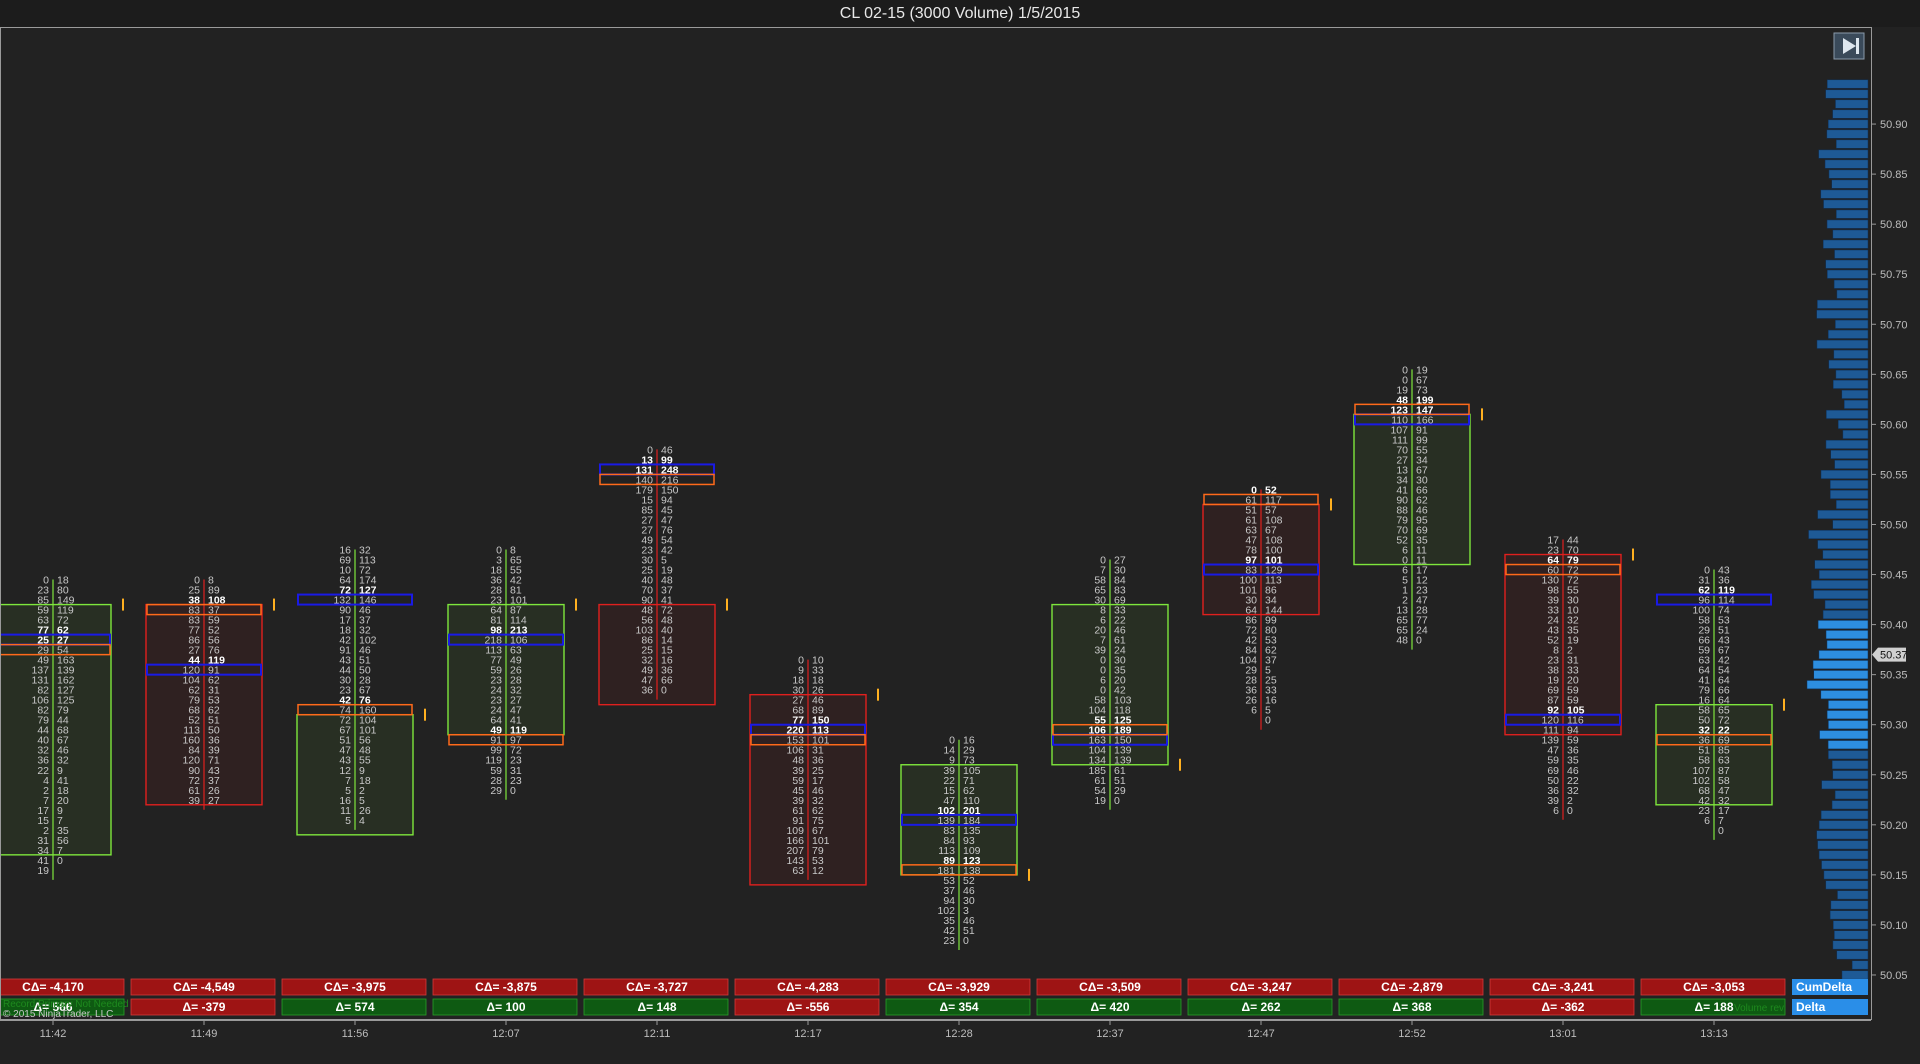  I want to click on delta-value: Δ= -379, so click(204, 1007).